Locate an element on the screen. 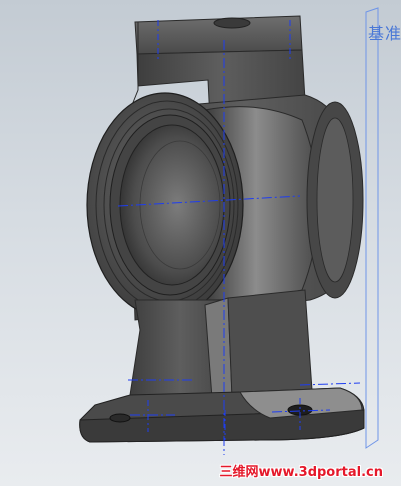  base-foot is located at coordinates (222, 415).